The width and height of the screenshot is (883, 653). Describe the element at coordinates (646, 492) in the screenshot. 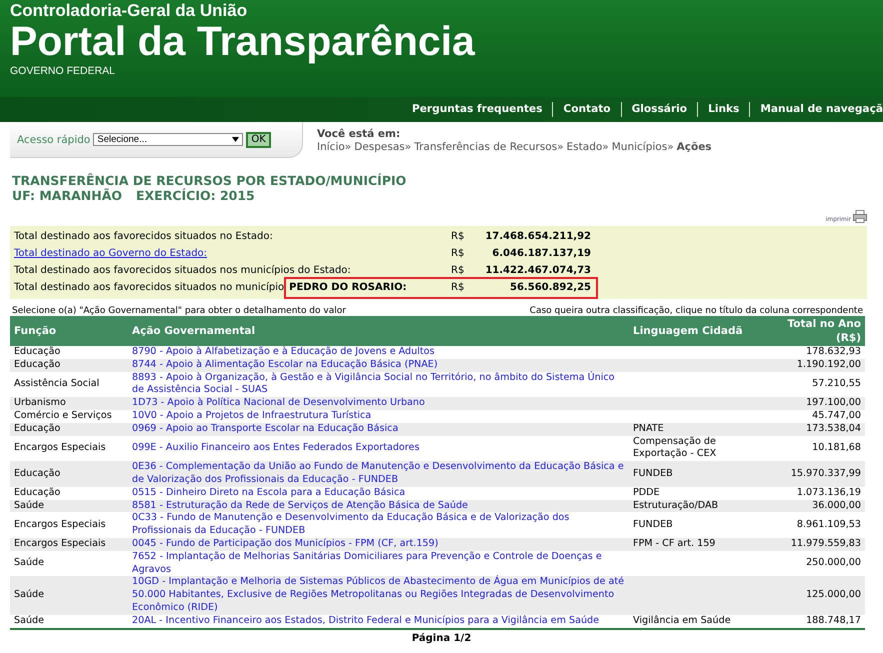

I see `table-cell: PDDE` at that location.